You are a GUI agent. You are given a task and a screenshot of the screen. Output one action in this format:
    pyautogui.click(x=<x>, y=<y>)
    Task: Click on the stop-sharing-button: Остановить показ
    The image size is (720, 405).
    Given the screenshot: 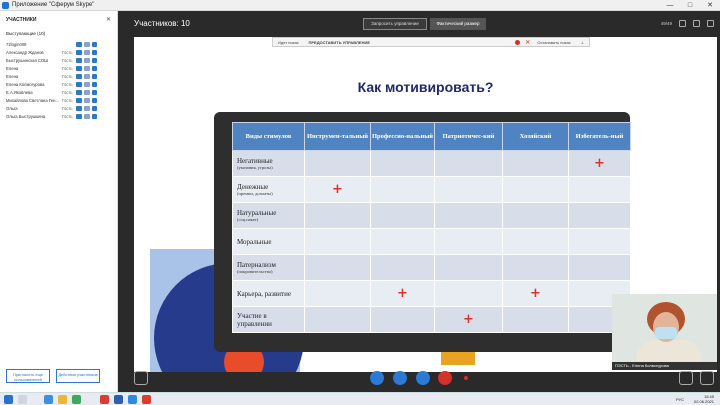 What is the action you would take?
    pyautogui.click(x=553, y=42)
    